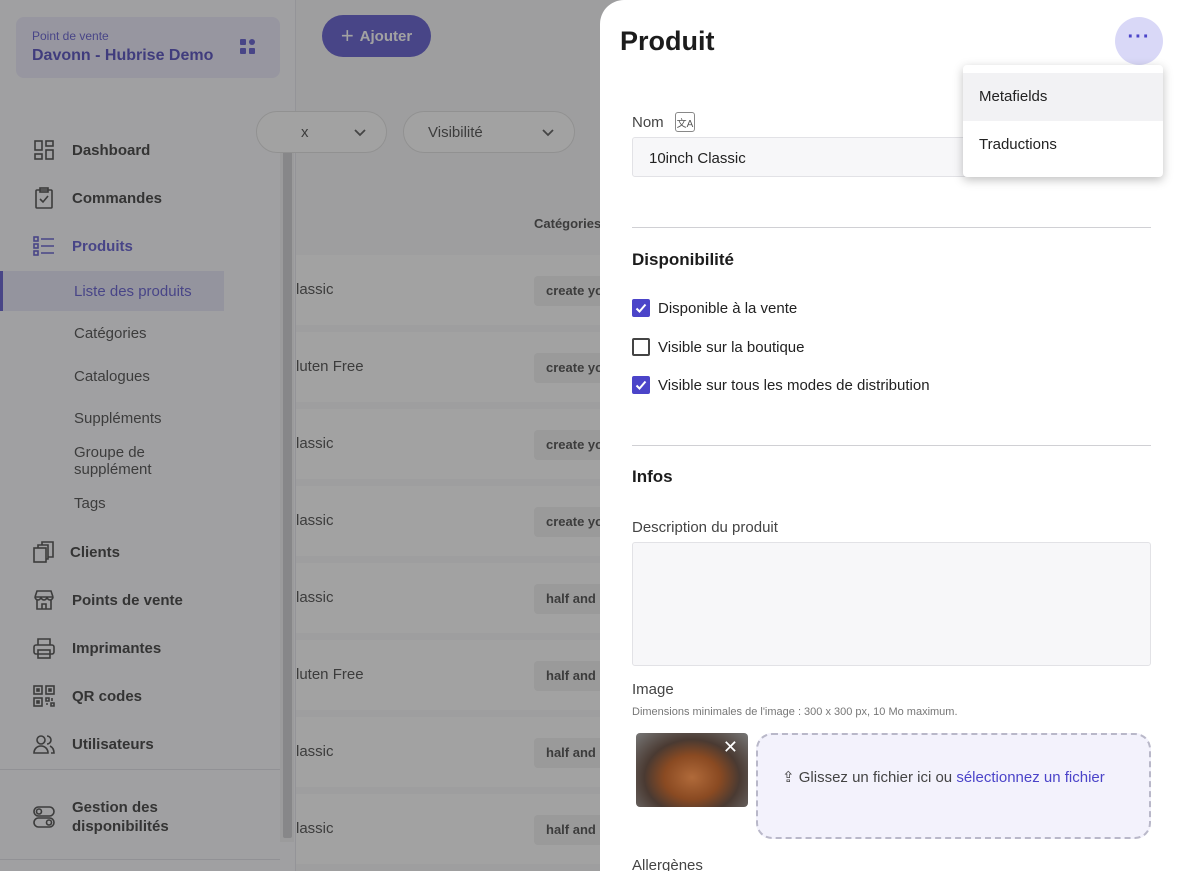 The width and height of the screenshot is (1182, 871). Describe the element at coordinates (875, 777) in the screenshot. I see `dropzone-text: Glissez un fichier ici ou` at that location.